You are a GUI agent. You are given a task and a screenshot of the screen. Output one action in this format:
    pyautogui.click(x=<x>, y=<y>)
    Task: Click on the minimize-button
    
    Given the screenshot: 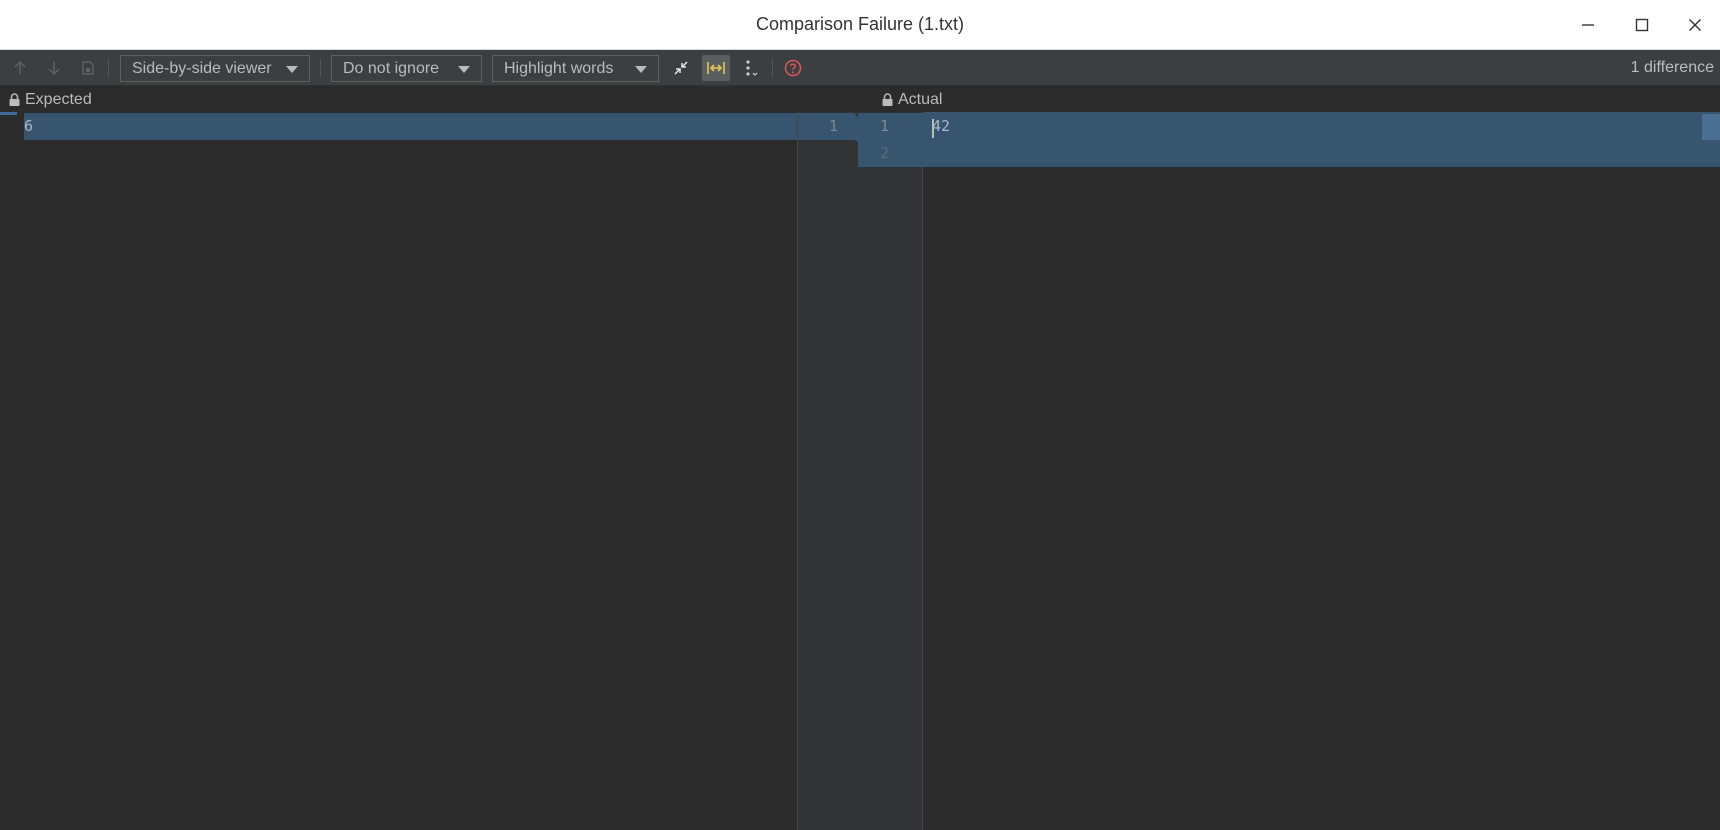 What is the action you would take?
    pyautogui.click(x=1588, y=25)
    